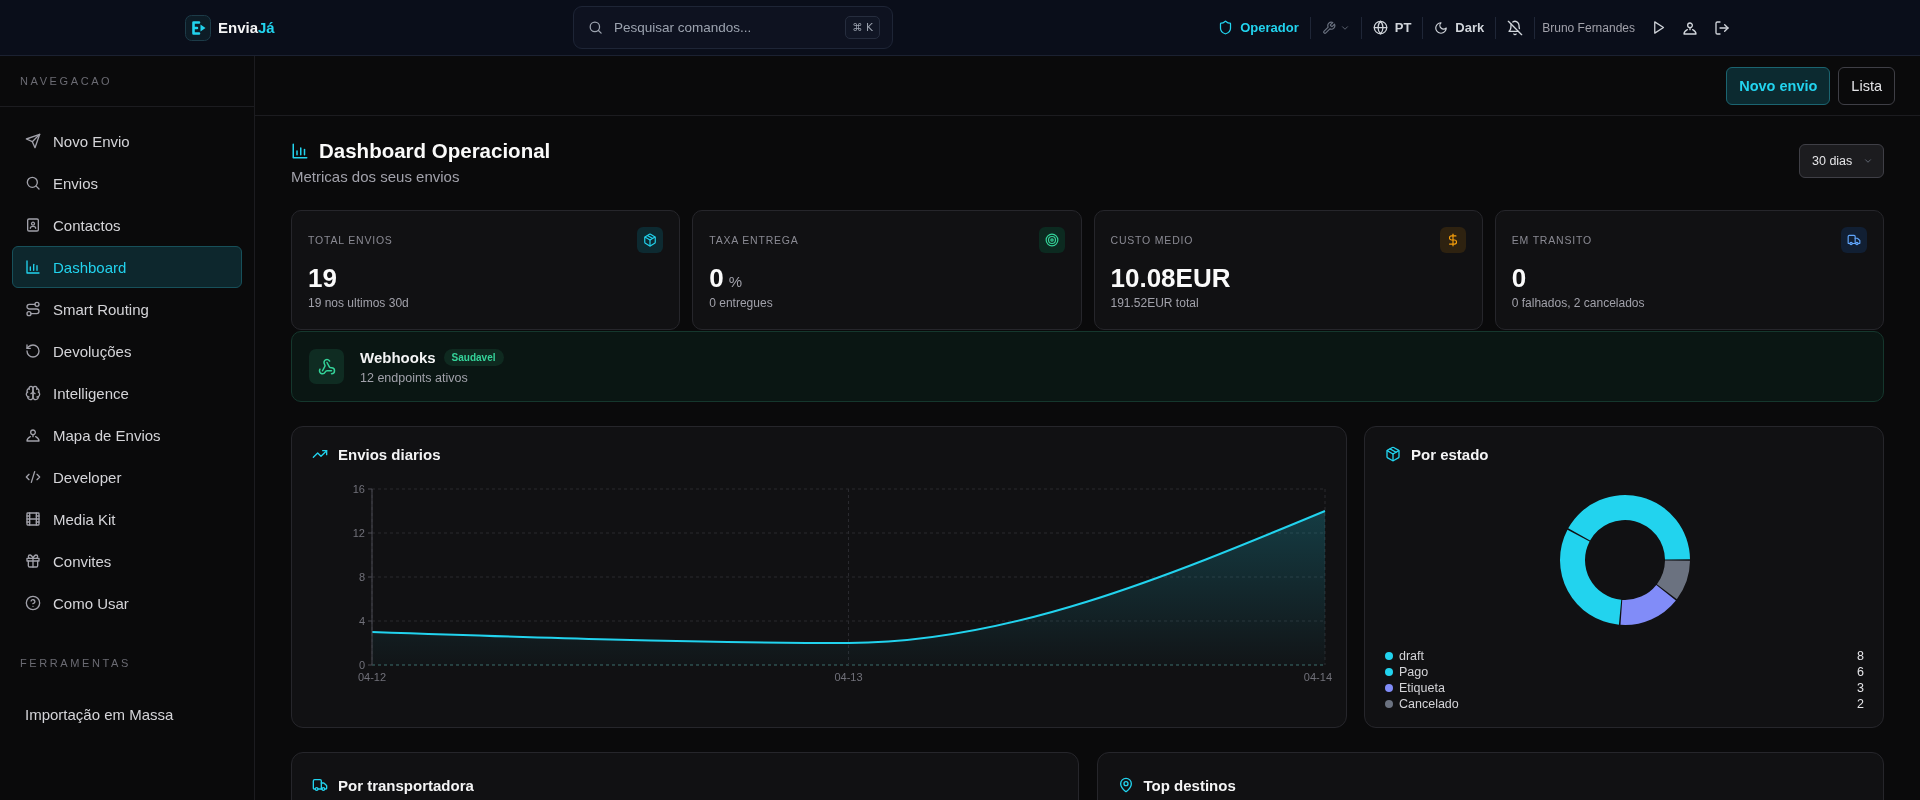 The width and height of the screenshot is (1920, 800). What do you see at coordinates (1125, 785) in the screenshot?
I see `map-pin-icon` at bounding box center [1125, 785].